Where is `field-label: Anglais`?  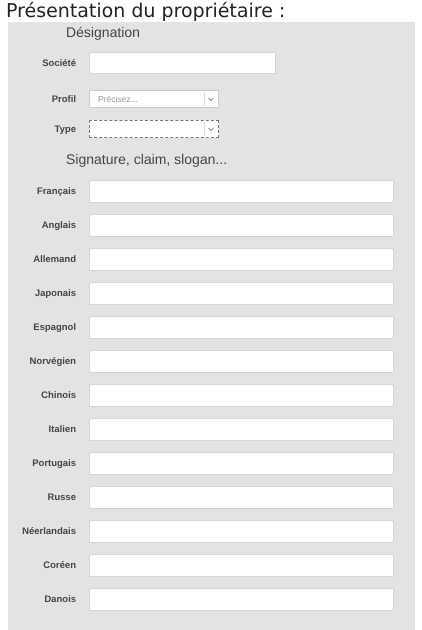
field-label: Anglais is located at coordinates (58, 225).